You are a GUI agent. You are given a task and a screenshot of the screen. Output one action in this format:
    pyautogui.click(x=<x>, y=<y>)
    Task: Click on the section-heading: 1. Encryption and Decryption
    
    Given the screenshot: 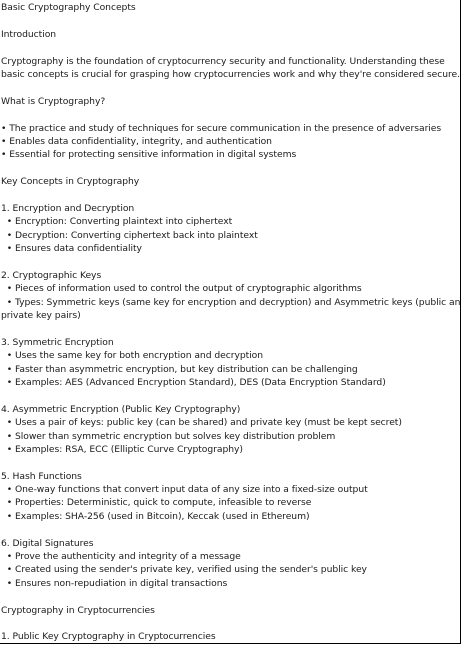 What is the action you would take?
    pyautogui.click(x=68, y=208)
    